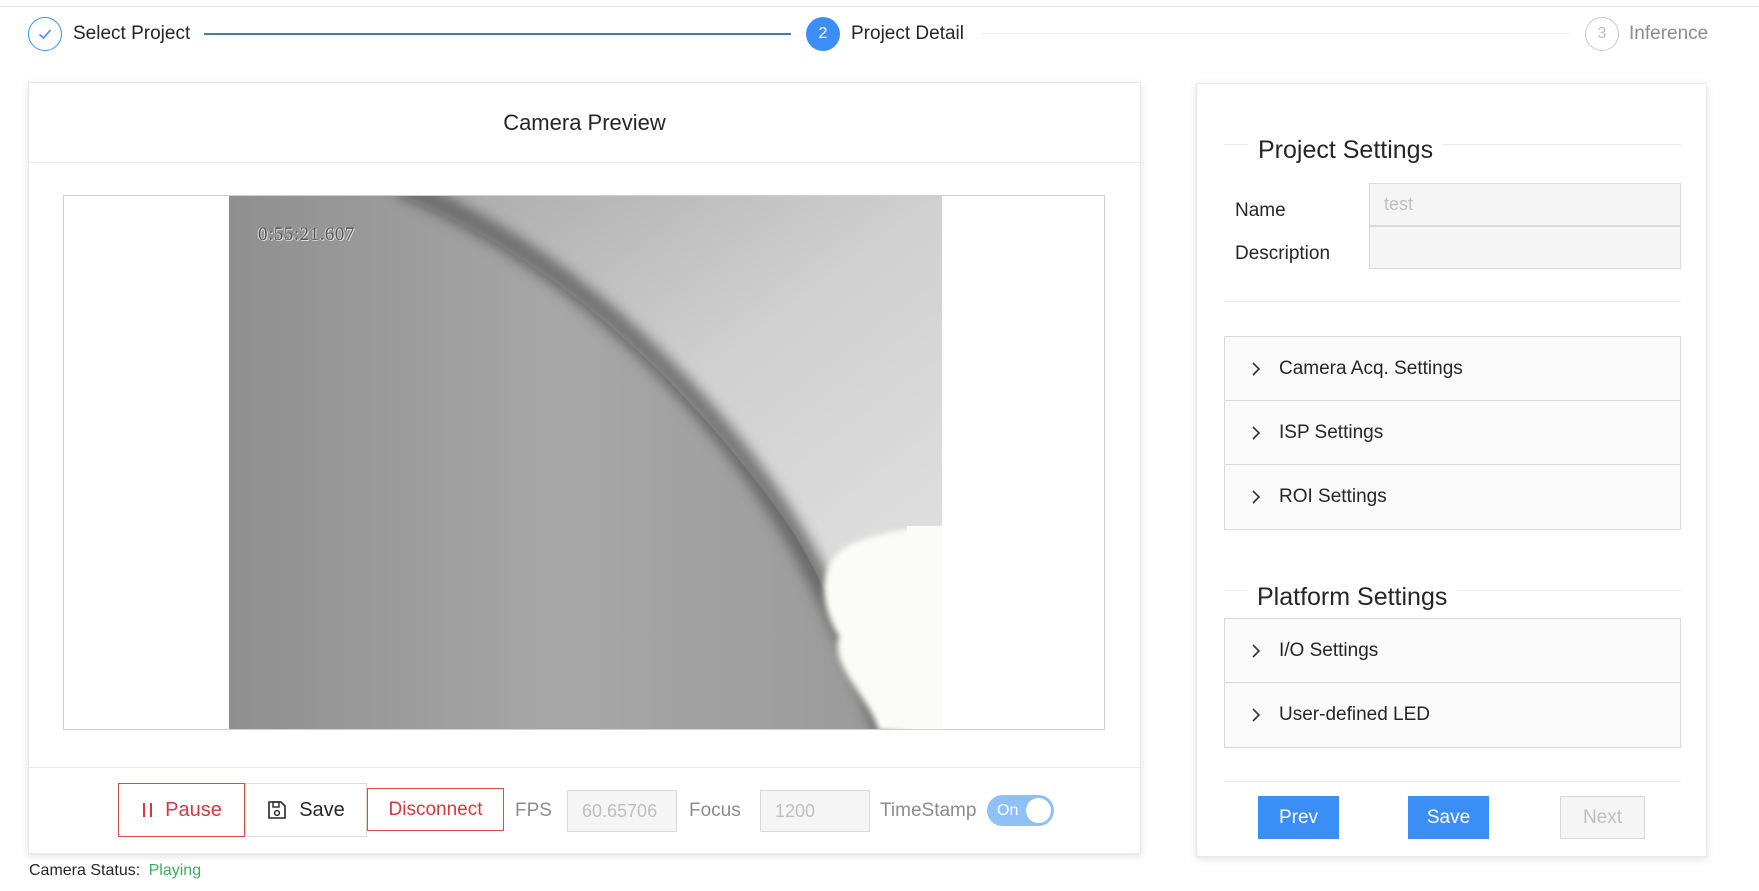 Image resolution: width=1759 pixels, height=891 pixels. I want to click on camera-preview-title: Camera Preview, so click(584, 123).